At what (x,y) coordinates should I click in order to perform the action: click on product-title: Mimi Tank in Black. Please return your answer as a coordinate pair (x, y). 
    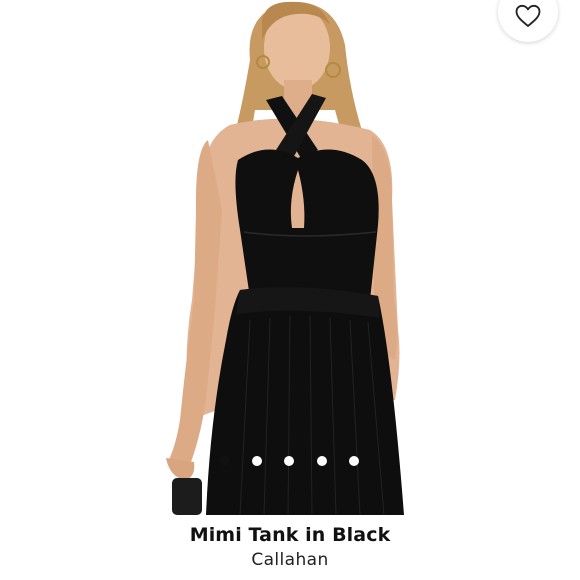
    Looking at the image, I should click on (290, 535).